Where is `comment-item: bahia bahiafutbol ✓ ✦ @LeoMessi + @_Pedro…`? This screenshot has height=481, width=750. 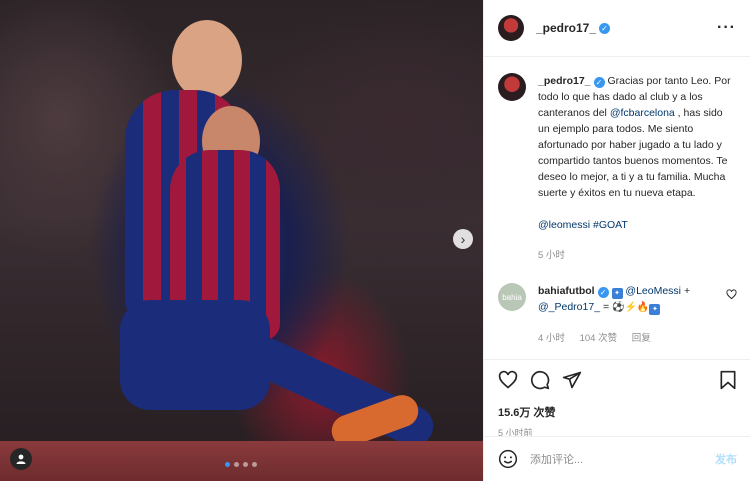
comment-item: bahia bahiafutbol ✓ ✦ @LeoMessi + @_Pedro… is located at coordinates (617, 313).